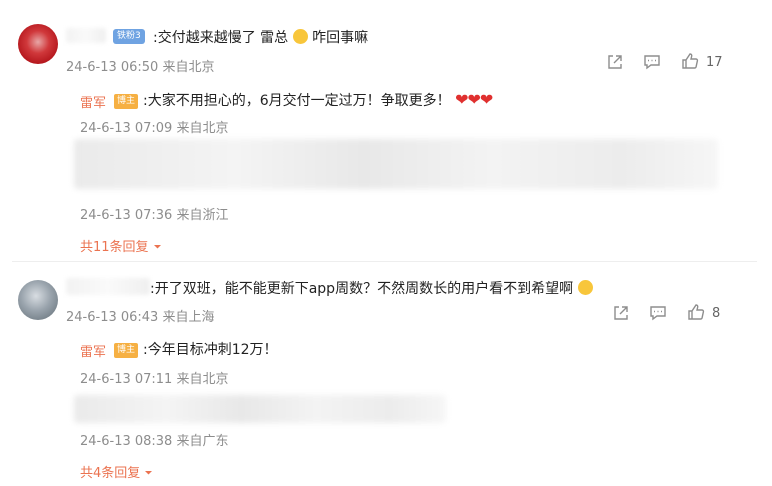 The image size is (772, 486). I want to click on more-replies-link: 共11条回复, so click(121, 245).